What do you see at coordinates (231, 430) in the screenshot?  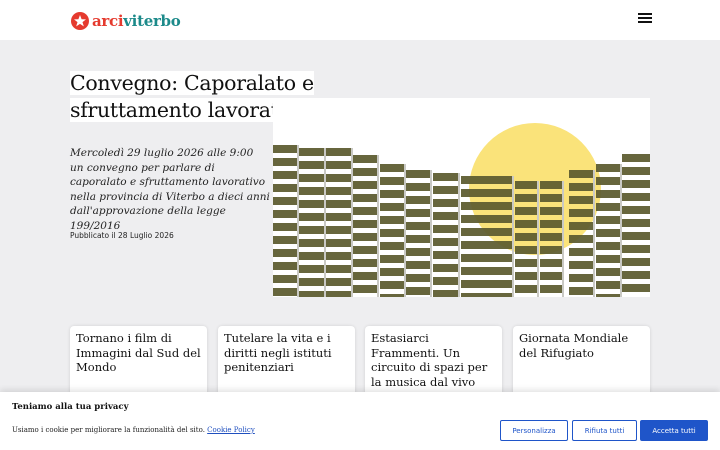 I see `cookie-policy-link: Cookie Policy` at bounding box center [231, 430].